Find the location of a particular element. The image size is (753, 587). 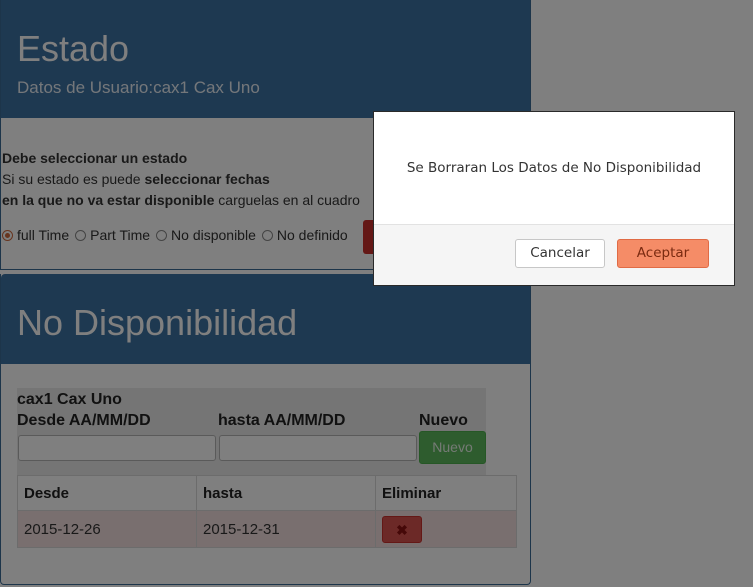

accept-button: Aceptar is located at coordinates (663, 253).